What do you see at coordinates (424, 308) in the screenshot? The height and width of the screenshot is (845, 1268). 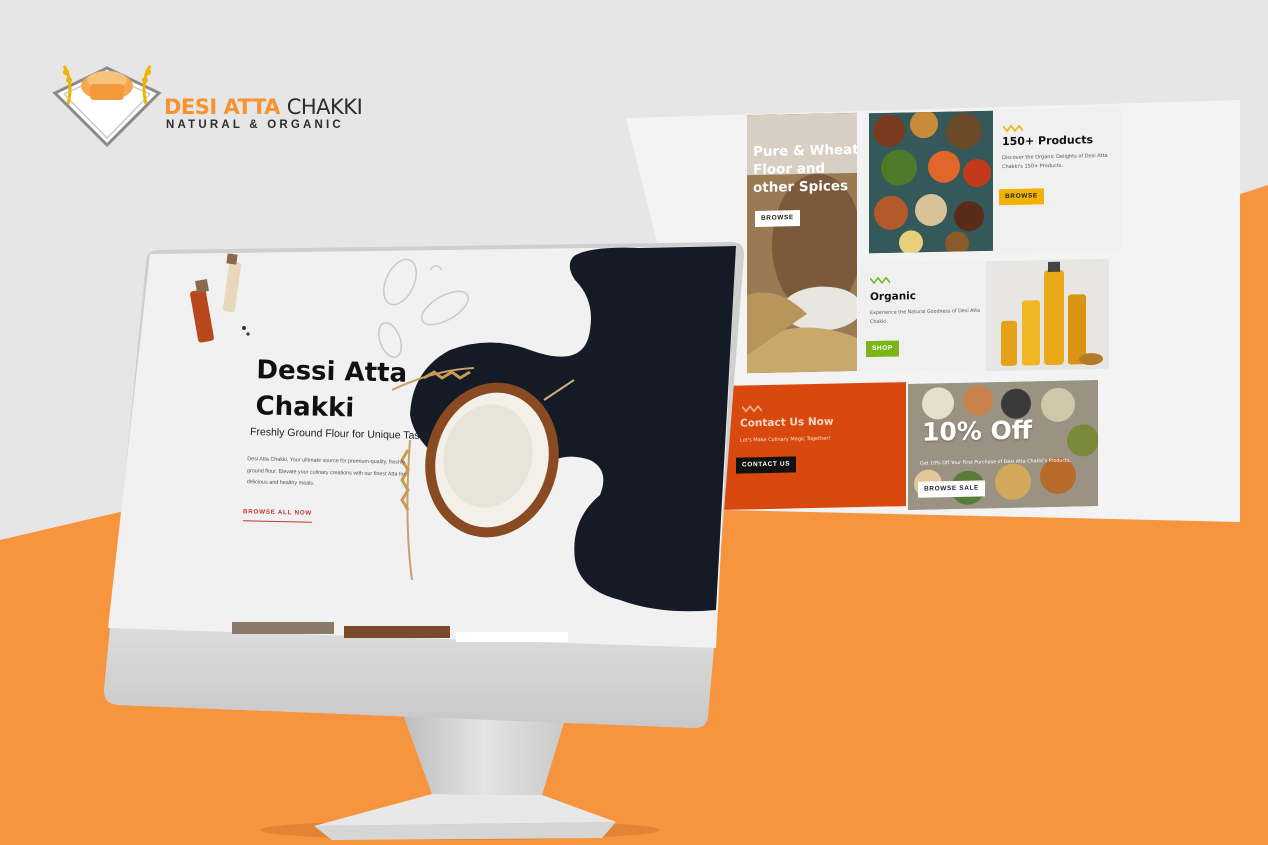 I see `seed-sketch-icon` at bounding box center [424, 308].